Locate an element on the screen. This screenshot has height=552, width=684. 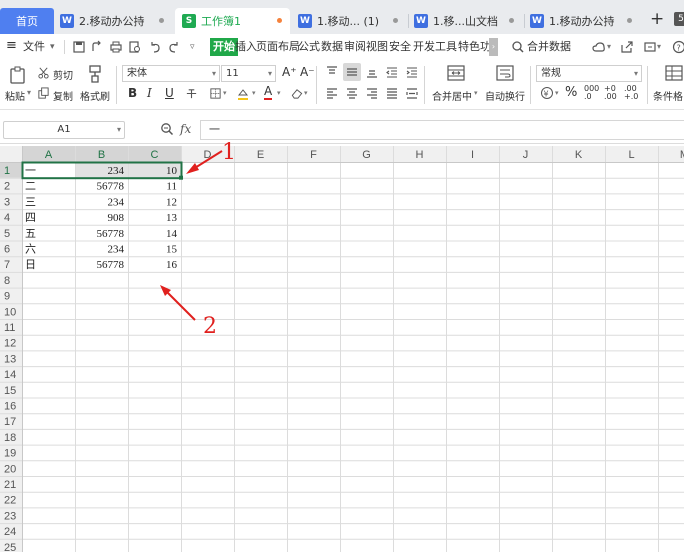
cell-C4: 13 is located at coordinates (172, 218).